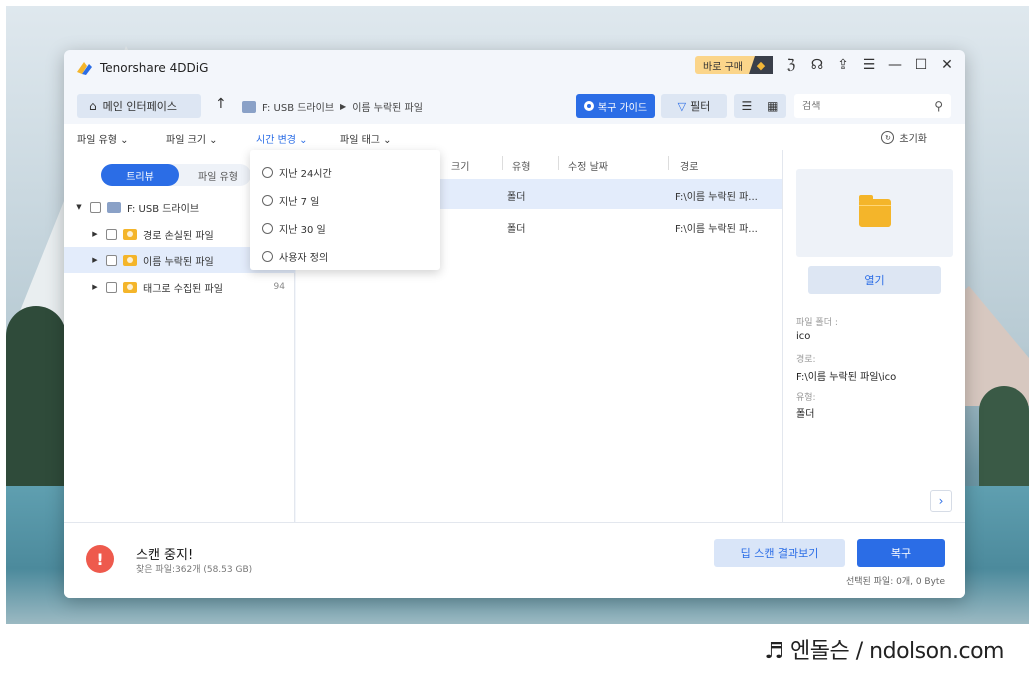 The height and width of the screenshot is (677, 1034). What do you see at coordinates (622, 108) in the screenshot?
I see `guide-label: 복구 가이드` at bounding box center [622, 108].